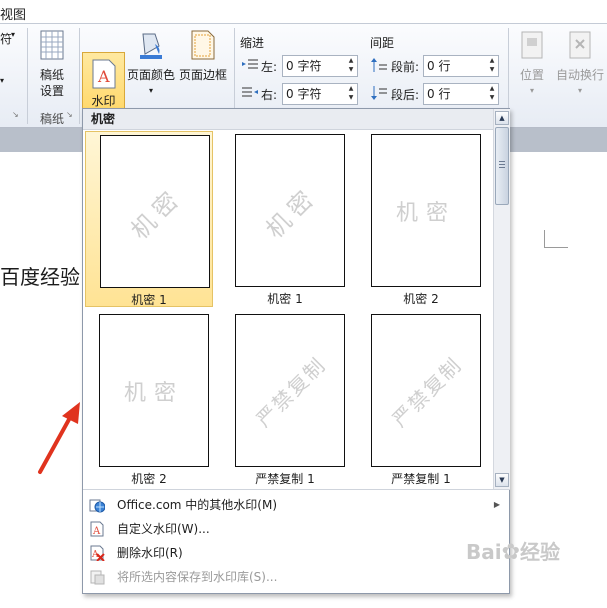 Image resolution: width=607 pixels, height=608 pixels. I want to click on page-border-button: 页面边框, so click(203, 56).